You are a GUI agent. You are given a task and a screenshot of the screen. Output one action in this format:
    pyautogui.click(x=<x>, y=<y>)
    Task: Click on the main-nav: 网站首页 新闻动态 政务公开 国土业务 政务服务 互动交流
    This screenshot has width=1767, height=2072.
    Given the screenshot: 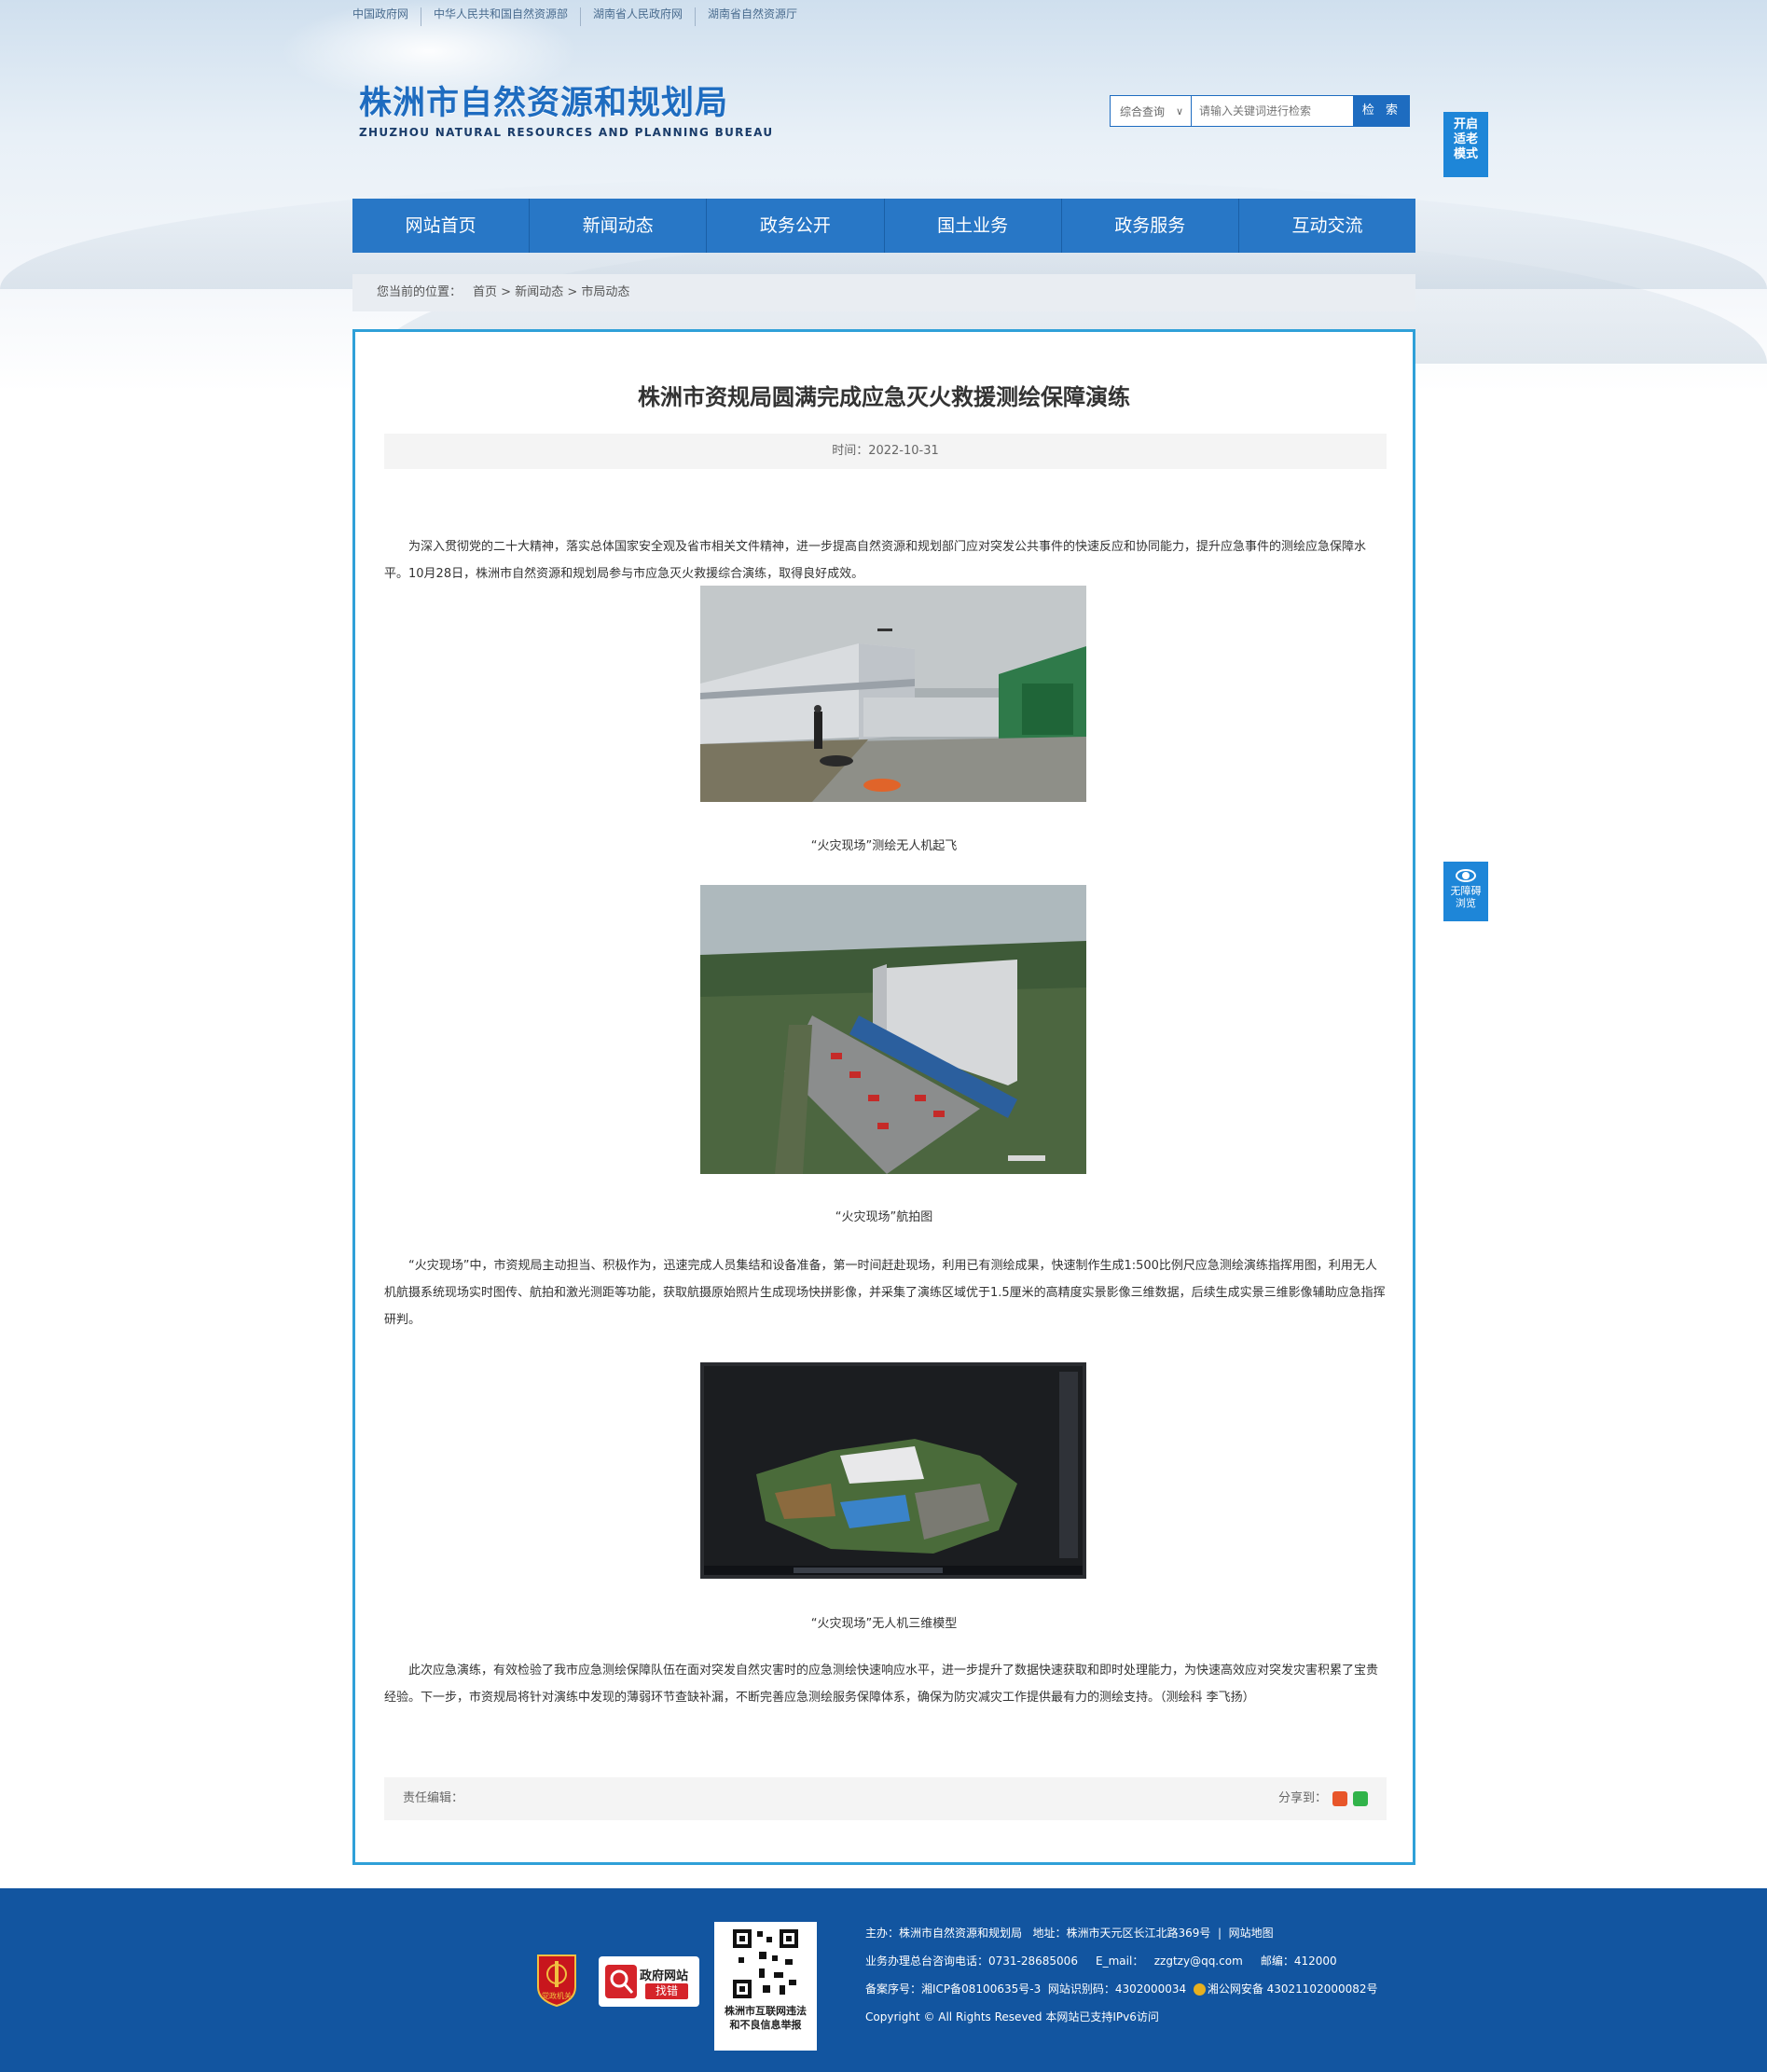 What is the action you would take?
    pyautogui.click(x=883, y=226)
    